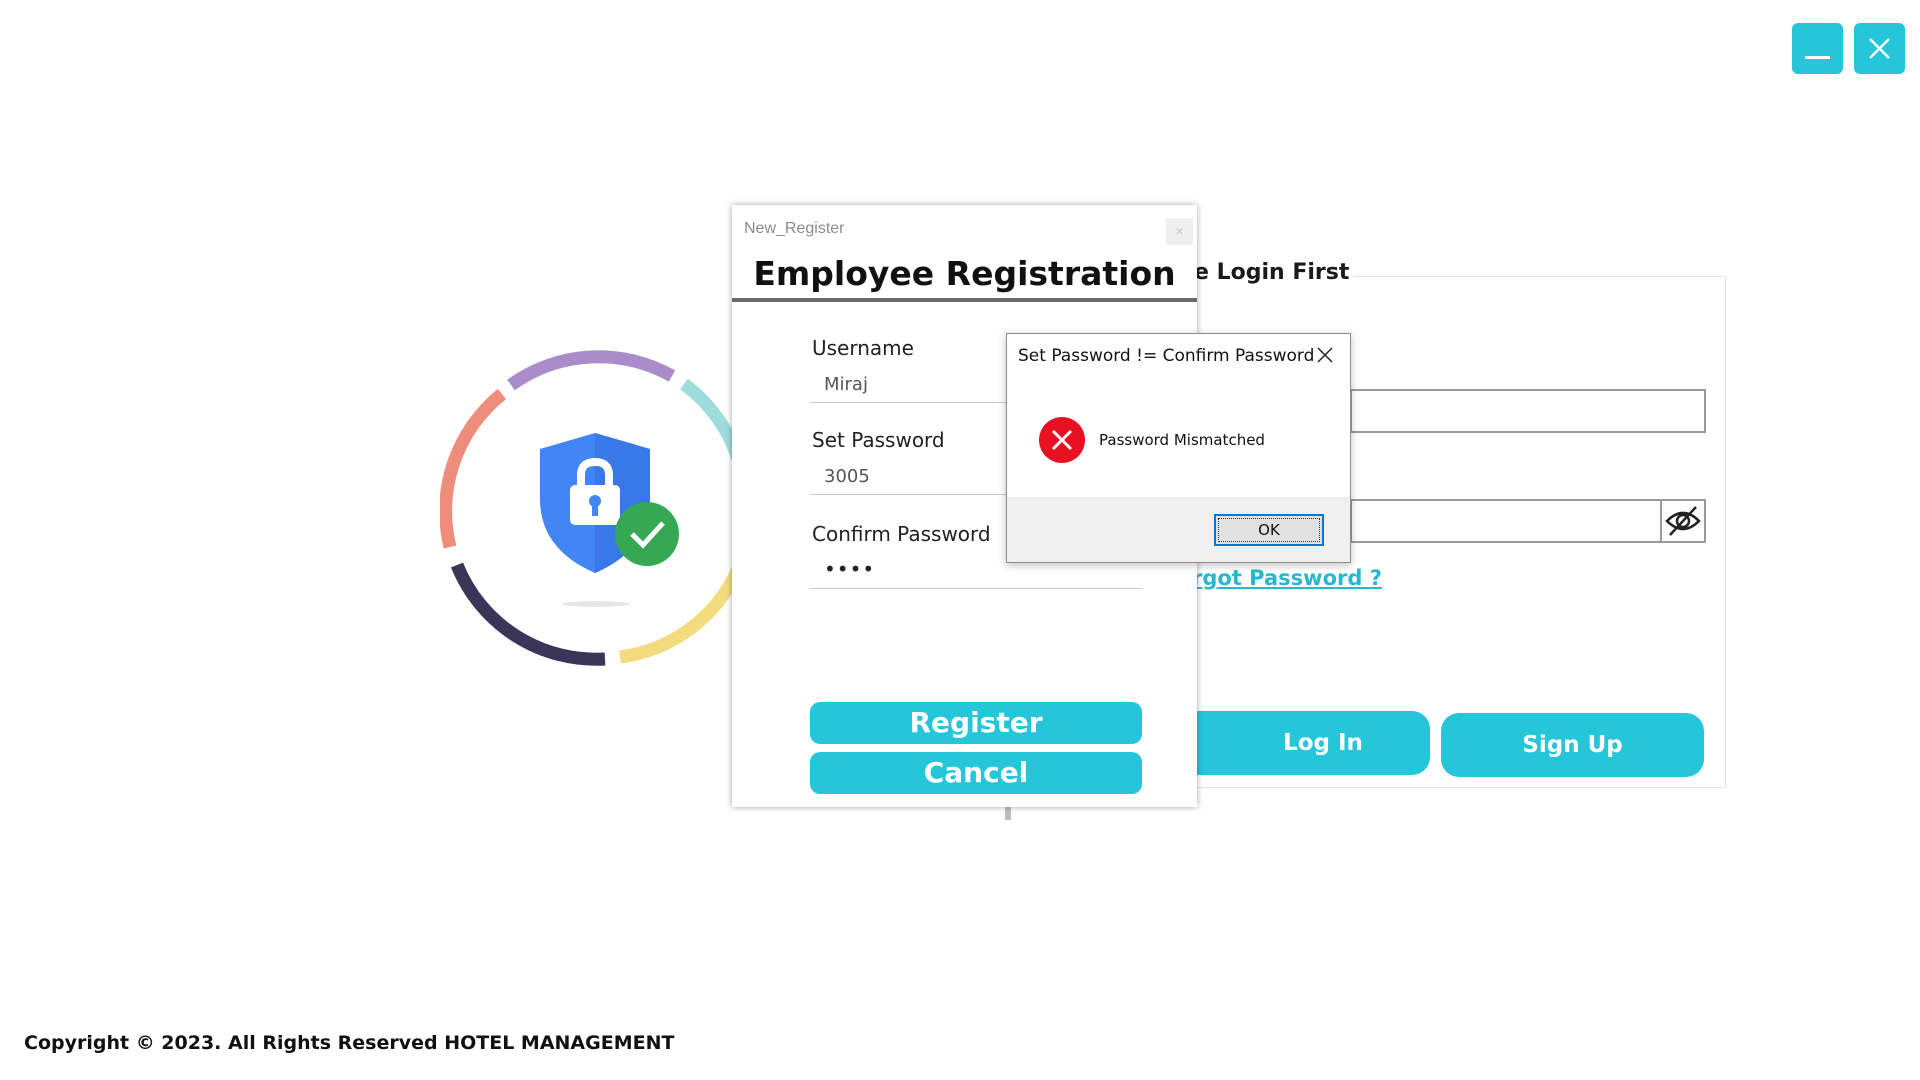 This screenshot has width=1920, height=1080. What do you see at coordinates (794, 228) in the screenshot?
I see `window-title: New_Register` at bounding box center [794, 228].